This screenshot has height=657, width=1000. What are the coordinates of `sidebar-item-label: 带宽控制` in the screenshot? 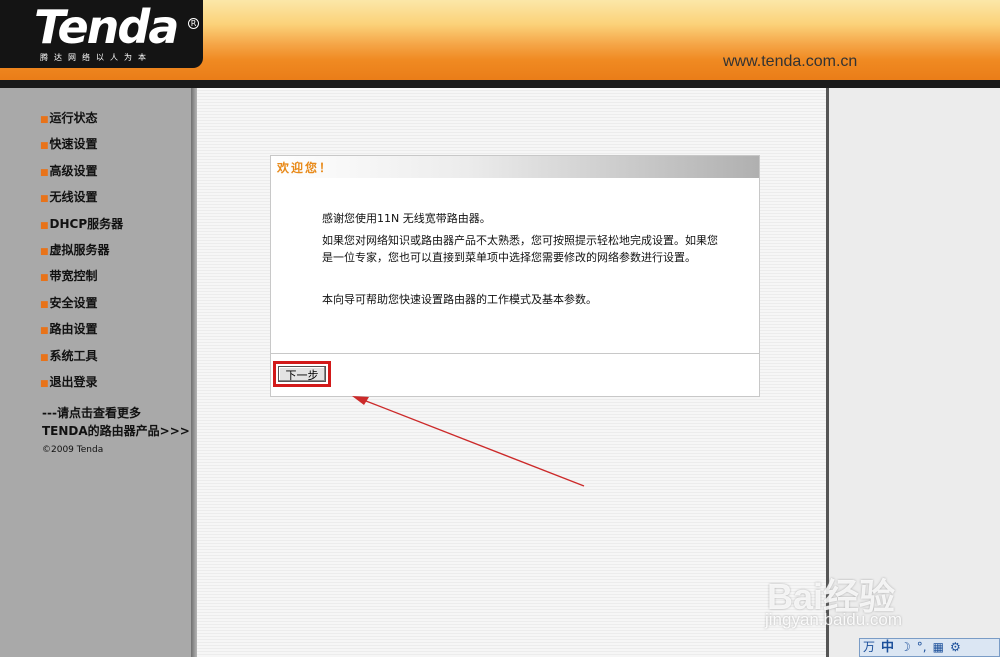 It's located at (73, 276).